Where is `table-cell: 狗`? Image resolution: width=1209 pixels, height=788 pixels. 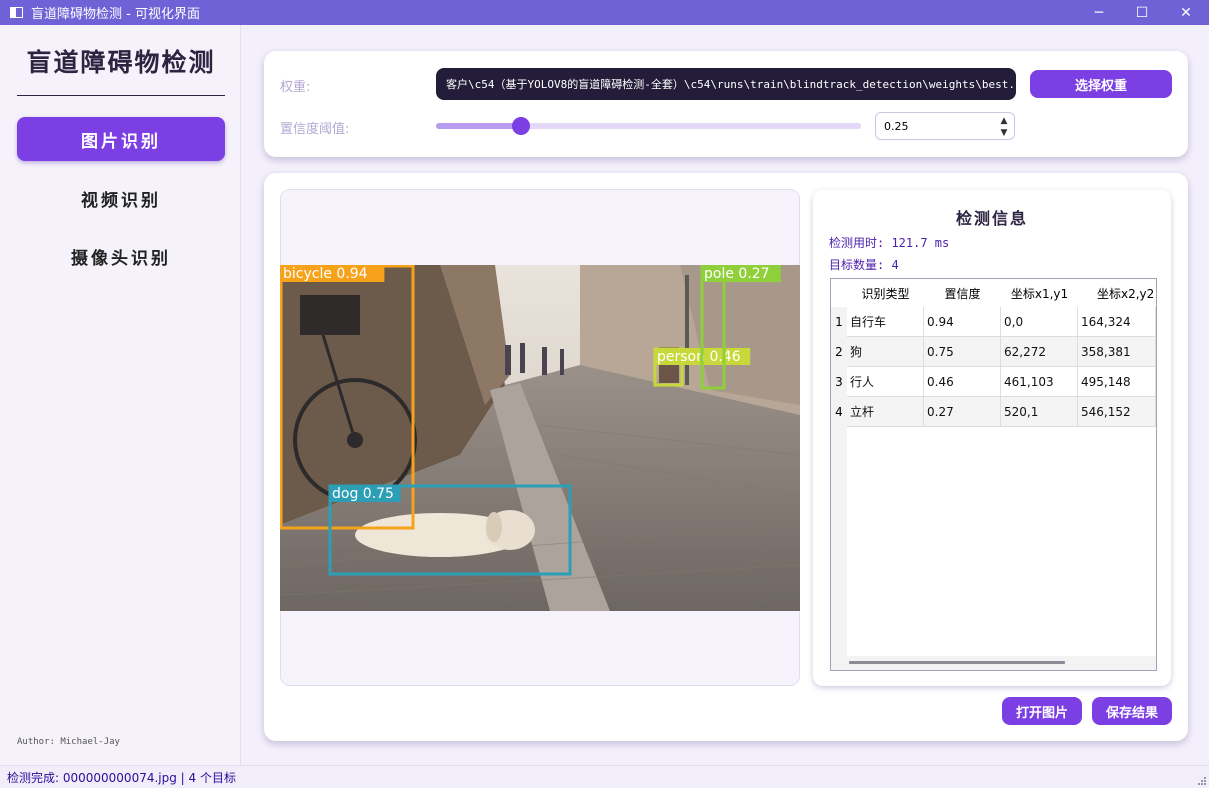
table-cell: 狗 is located at coordinates (885, 352).